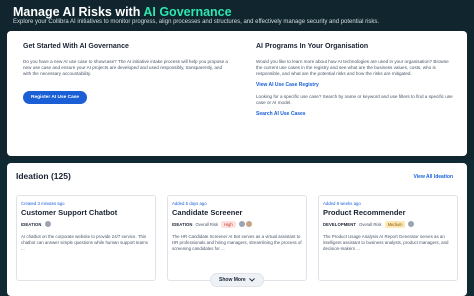 Image resolution: width=474 pixels, height=296 pixels. I want to click on search-use-cases-link: Search AI Use Cases, so click(356, 114).